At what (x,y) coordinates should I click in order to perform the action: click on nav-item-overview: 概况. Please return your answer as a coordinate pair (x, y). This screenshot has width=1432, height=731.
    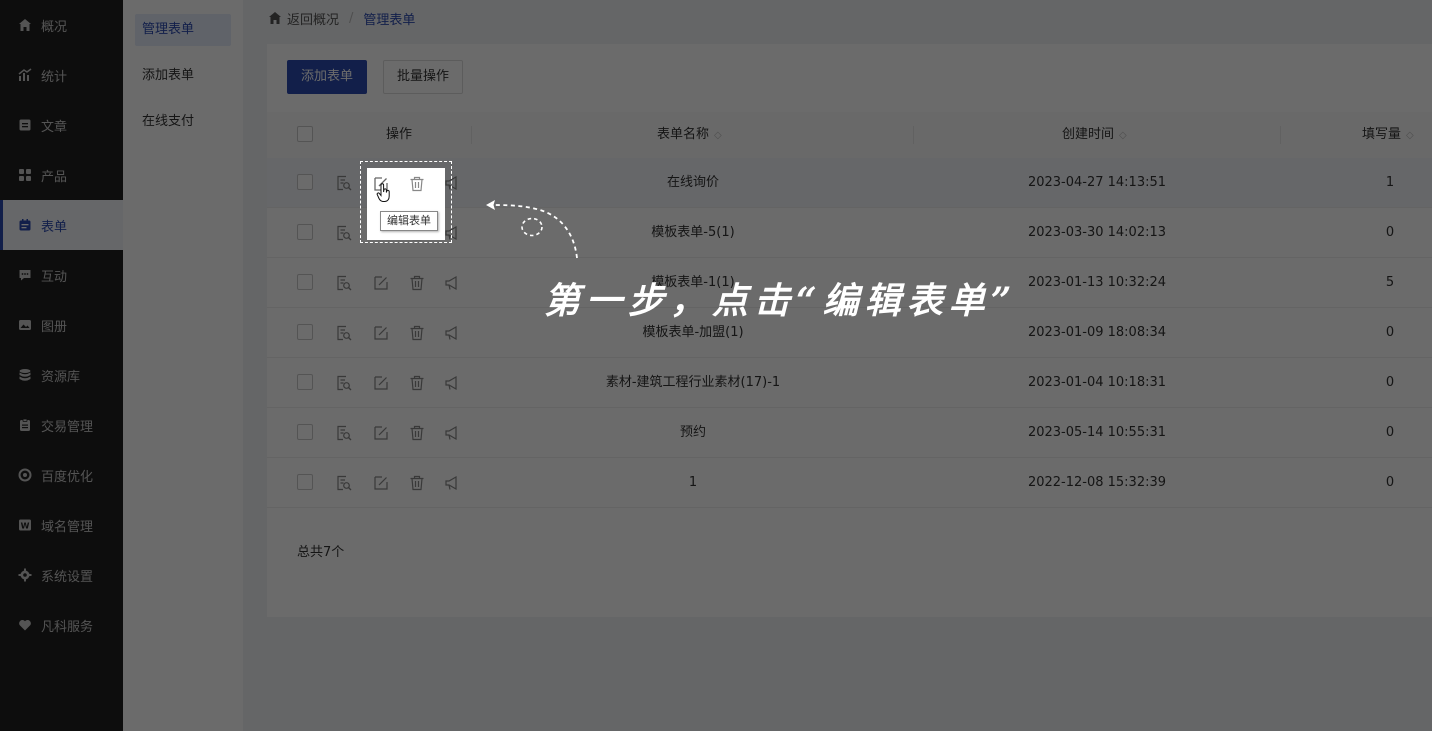
    Looking at the image, I should click on (61, 25).